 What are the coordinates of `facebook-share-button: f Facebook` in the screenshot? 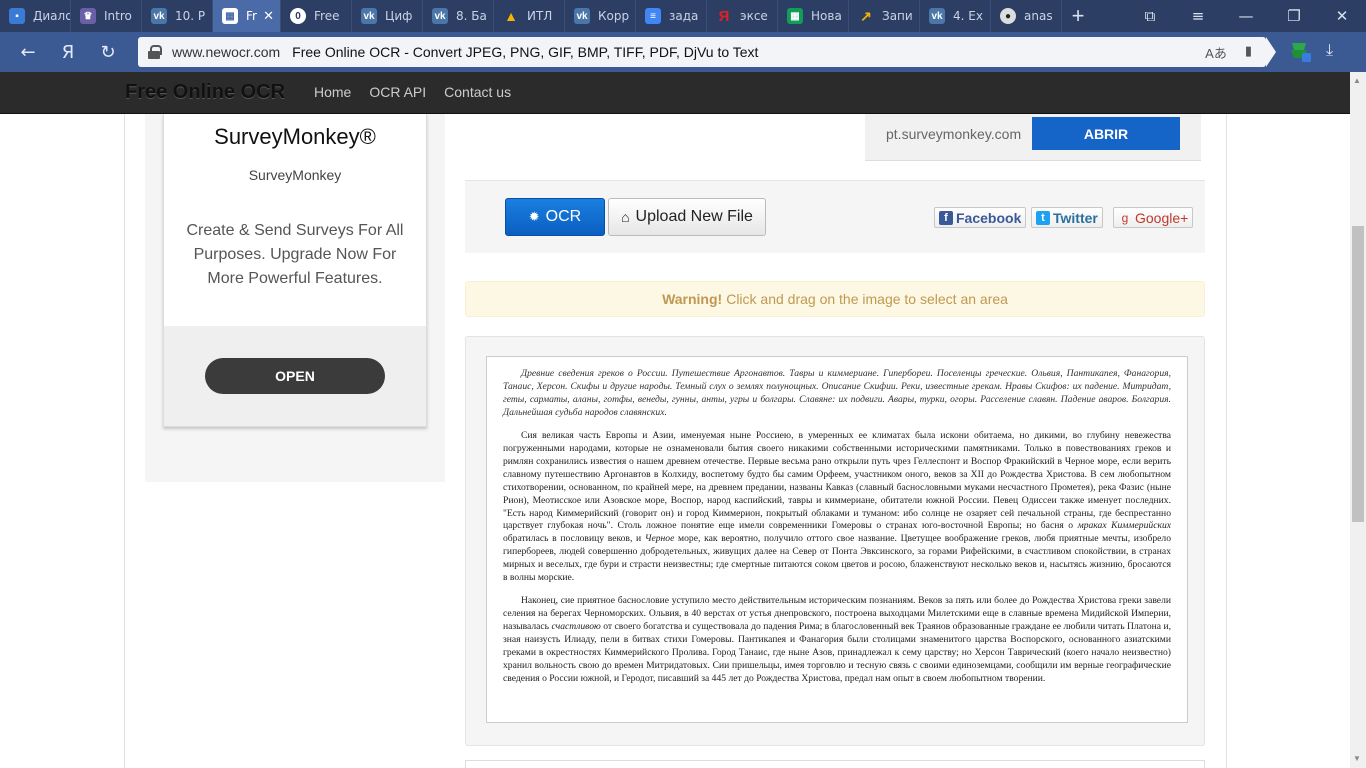 It's located at (980, 217).